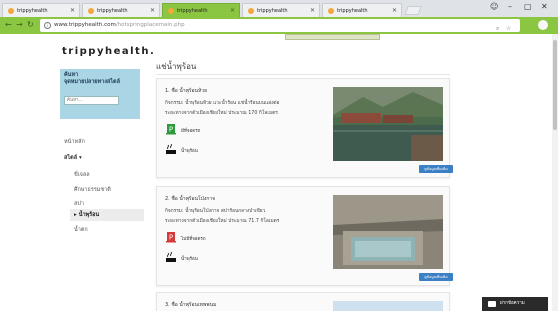  What do you see at coordinates (71, 75) in the screenshot?
I see `search-label-line1: ค้นหา` at bounding box center [71, 75].